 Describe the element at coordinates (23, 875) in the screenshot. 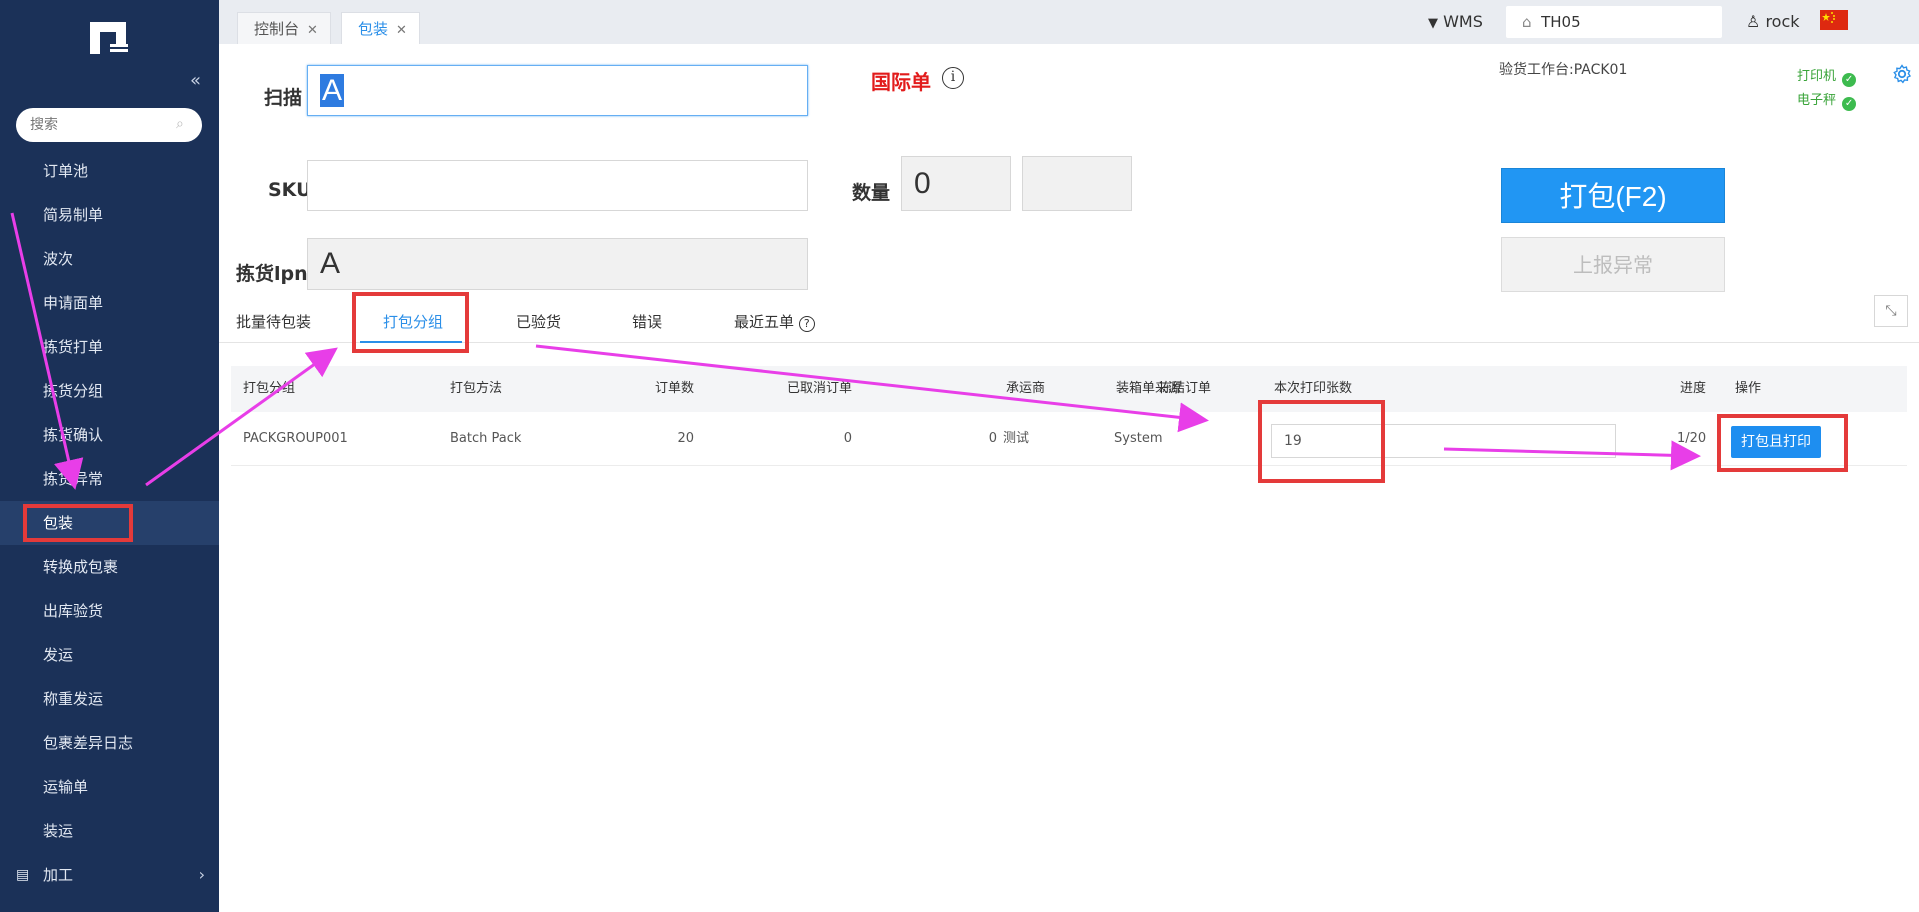

I see `document-icon: ▤` at that location.